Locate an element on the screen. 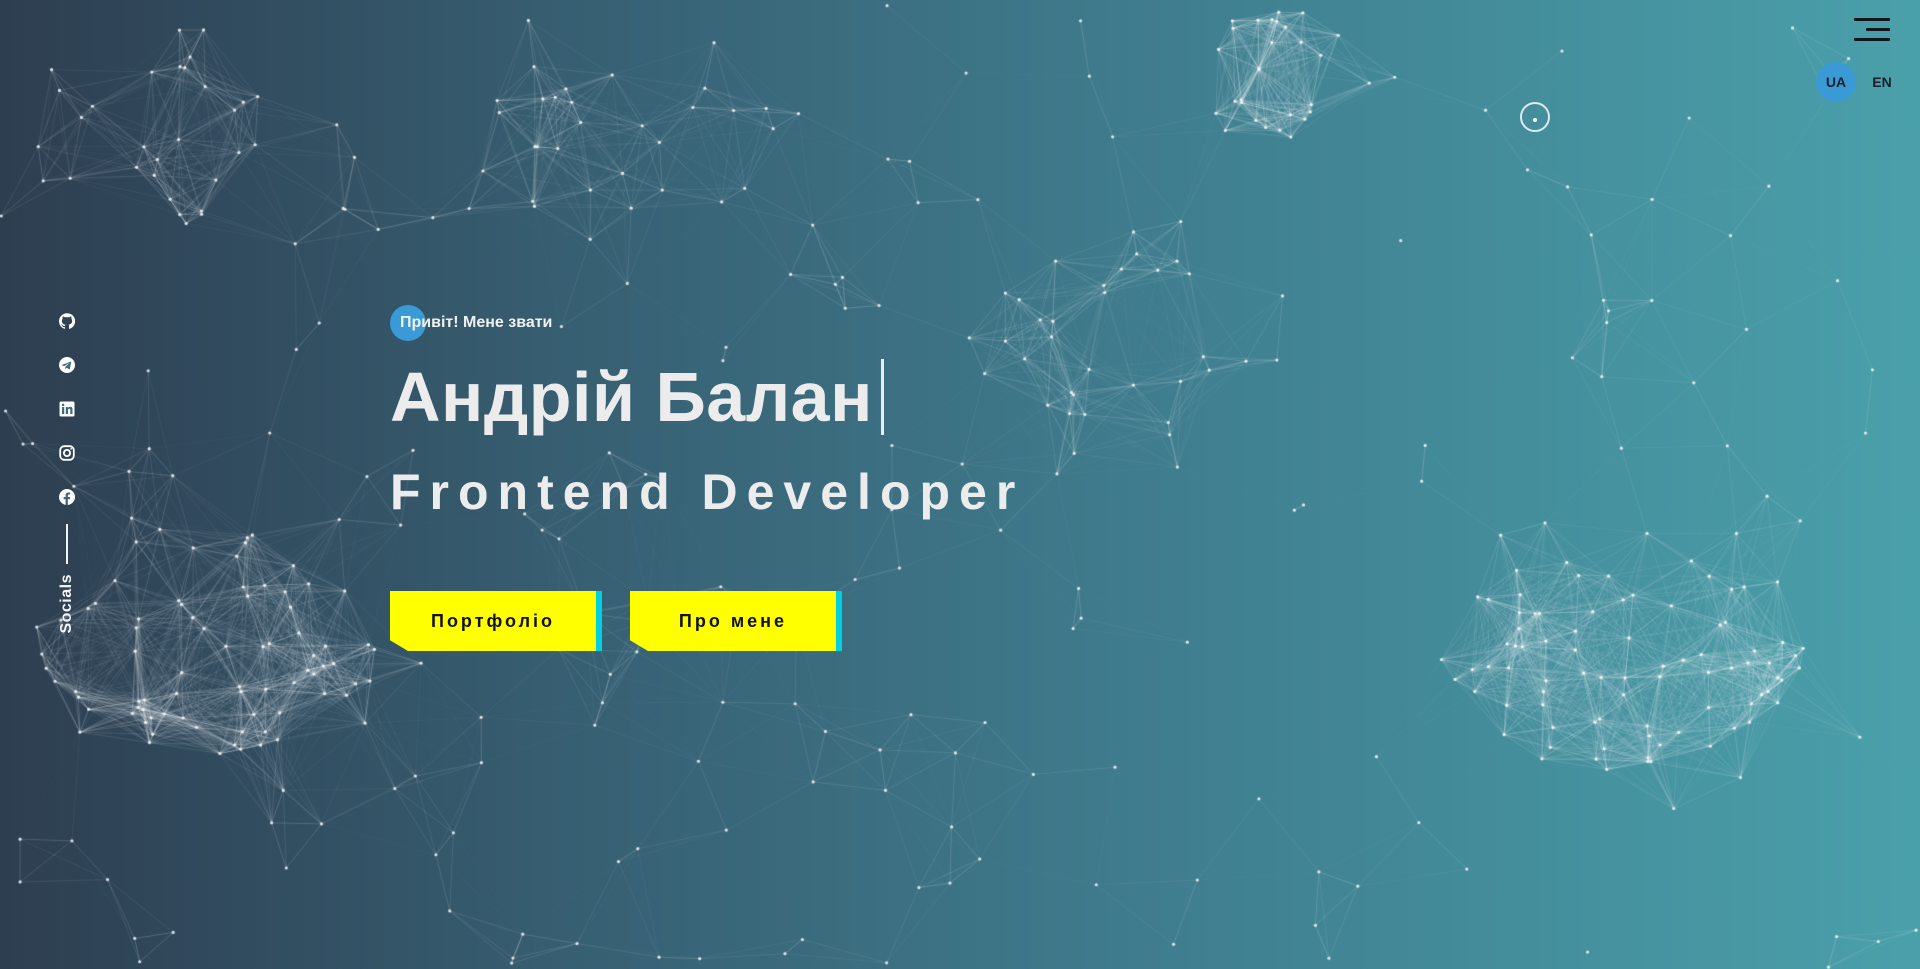 Image resolution: width=1920 pixels, height=969 pixels. telegram-link is located at coordinates (67, 365).